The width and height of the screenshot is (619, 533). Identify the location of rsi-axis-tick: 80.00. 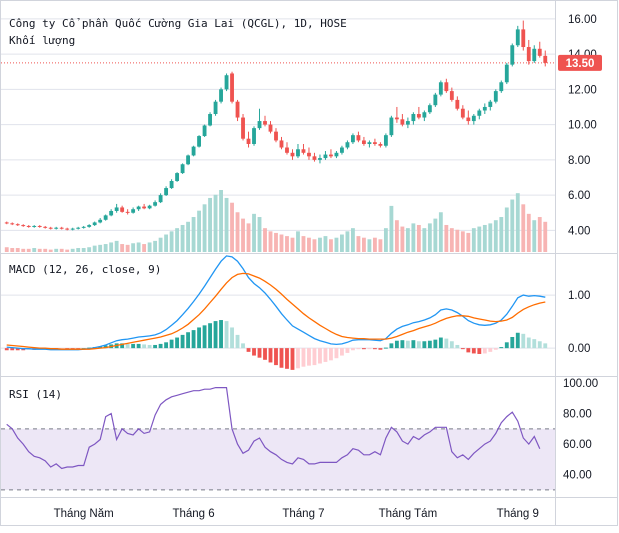
(577, 415).